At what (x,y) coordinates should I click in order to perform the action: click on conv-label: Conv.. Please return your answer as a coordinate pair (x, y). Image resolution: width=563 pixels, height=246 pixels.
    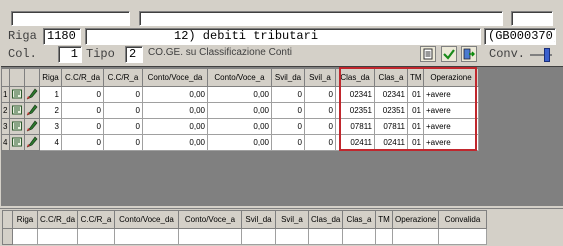
    Looking at the image, I should click on (507, 54).